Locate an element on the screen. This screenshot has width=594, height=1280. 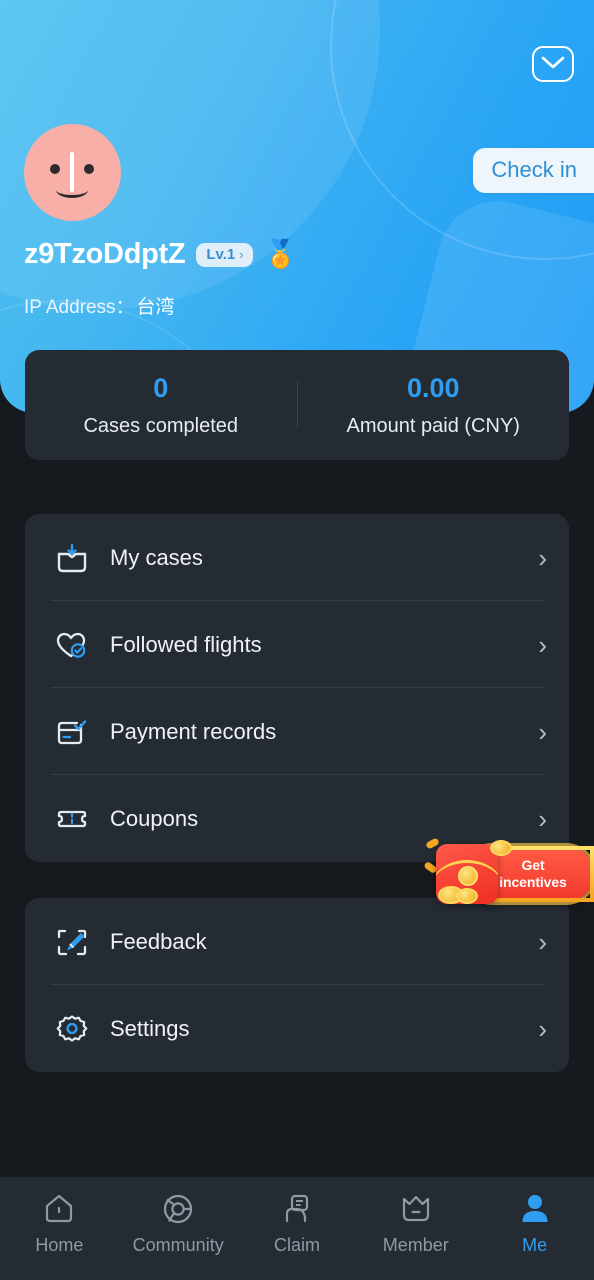
get-incentives-label: Get incentives is located at coordinates (529, 873).